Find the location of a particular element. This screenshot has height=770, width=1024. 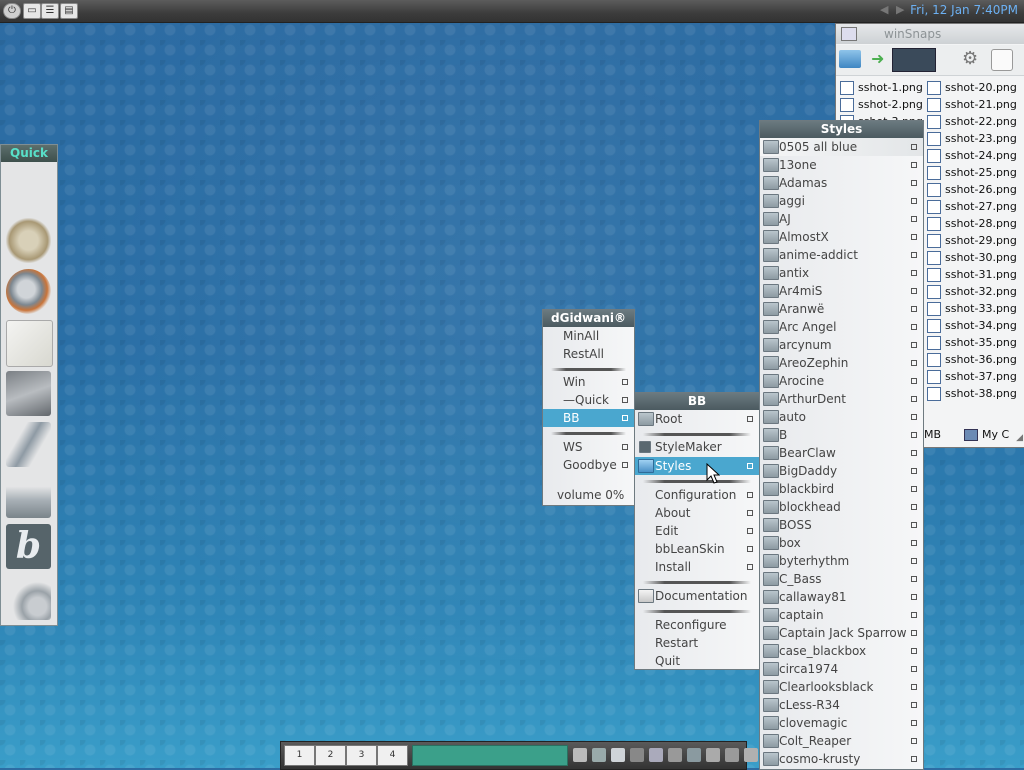

workspace-3-button: 3 is located at coordinates (361, 755).